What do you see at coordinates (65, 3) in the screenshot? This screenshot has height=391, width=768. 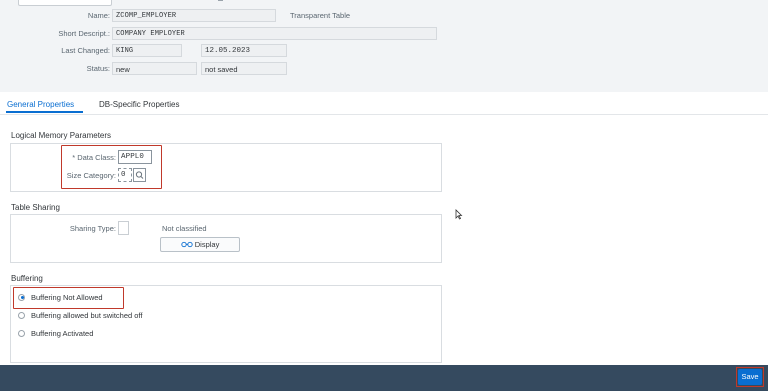 I see `toolbar-field-stub` at bounding box center [65, 3].